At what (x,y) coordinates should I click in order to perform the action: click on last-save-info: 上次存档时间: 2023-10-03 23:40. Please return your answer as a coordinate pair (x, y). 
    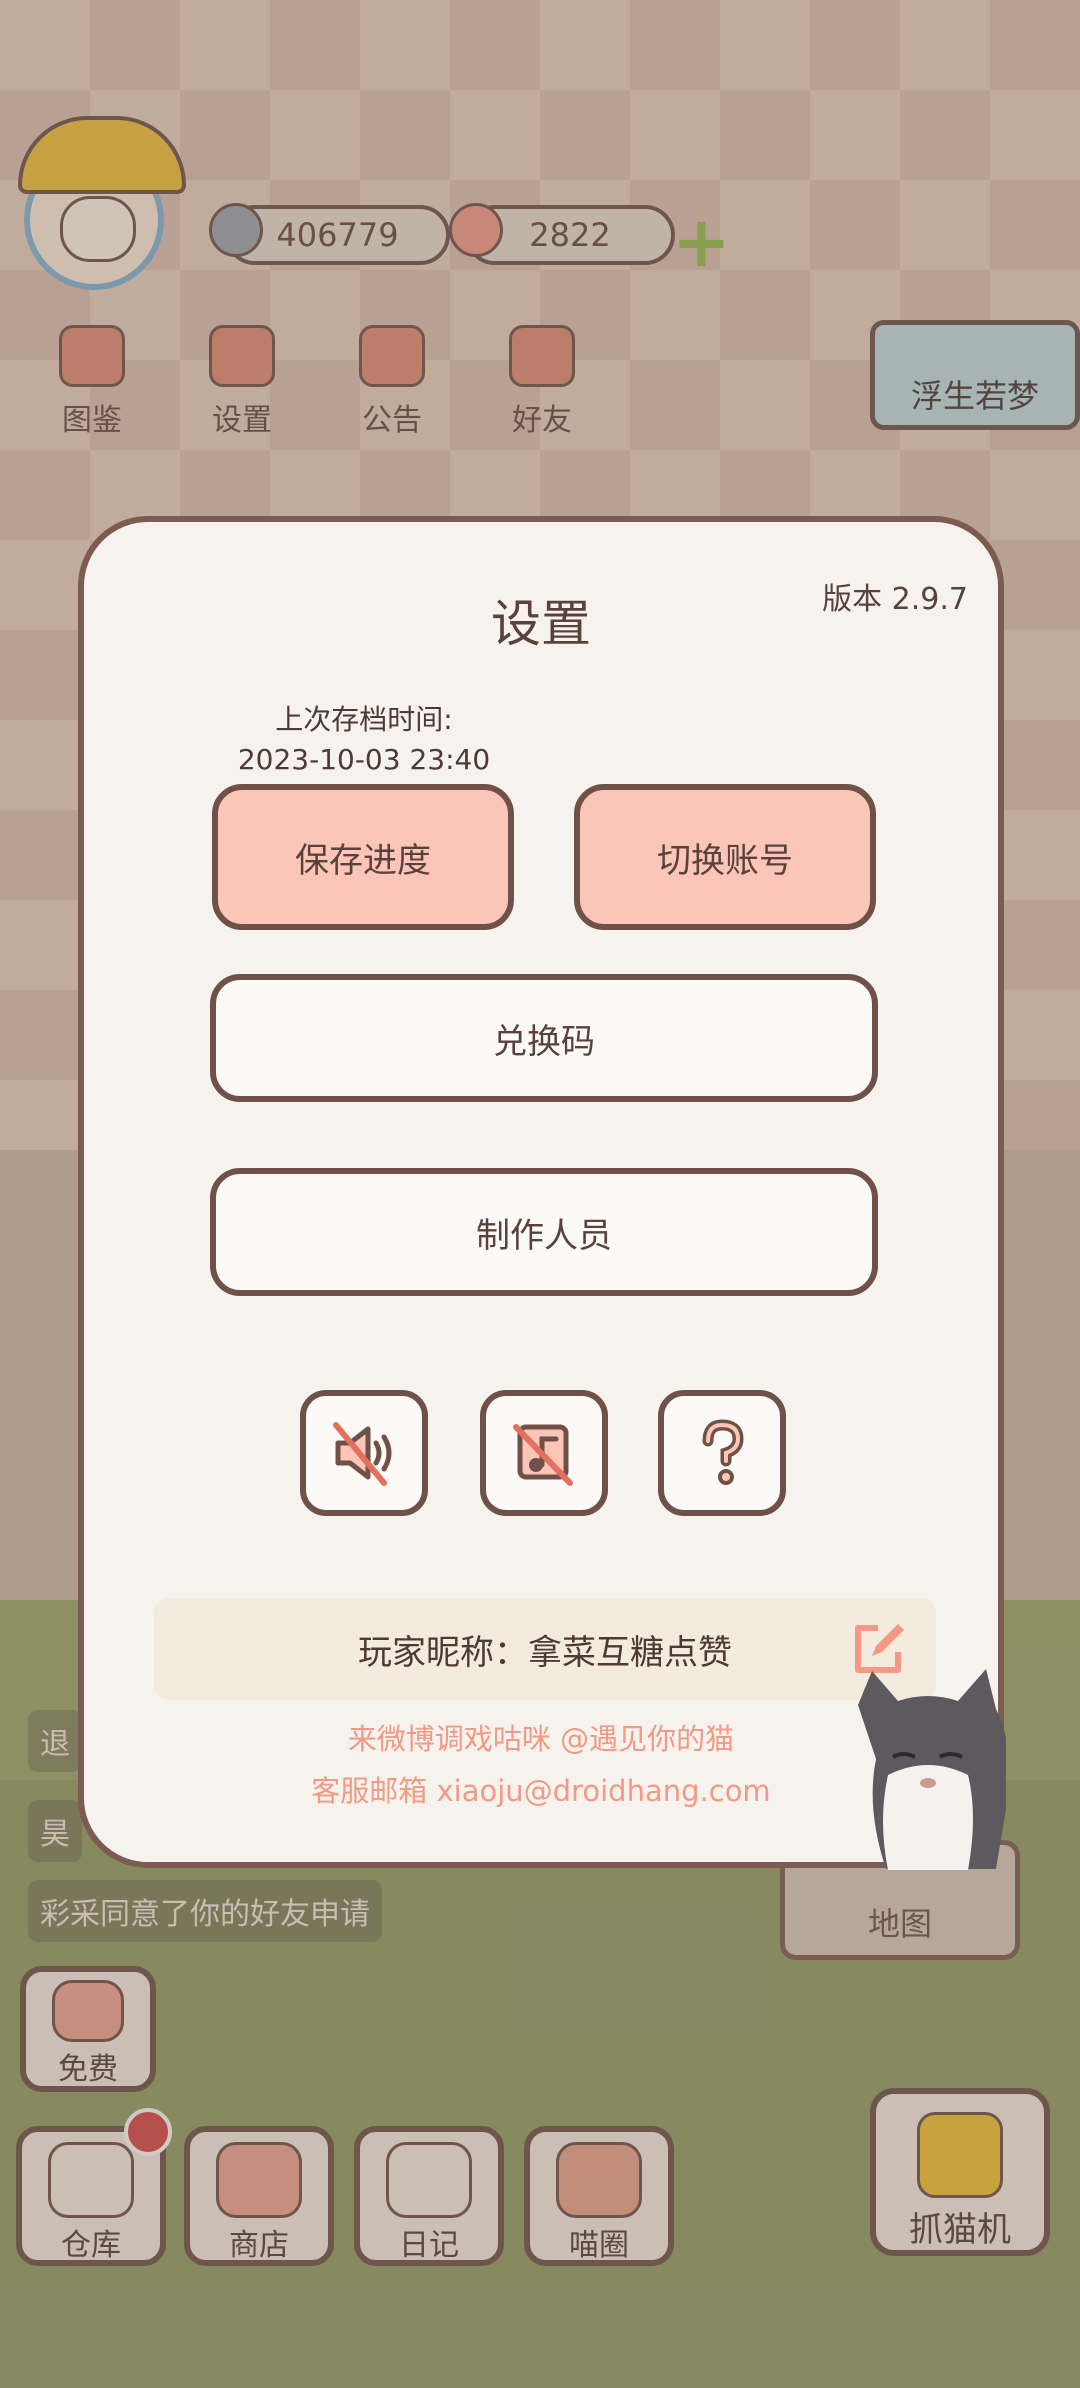
    Looking at the image, I should click on (364, 740).